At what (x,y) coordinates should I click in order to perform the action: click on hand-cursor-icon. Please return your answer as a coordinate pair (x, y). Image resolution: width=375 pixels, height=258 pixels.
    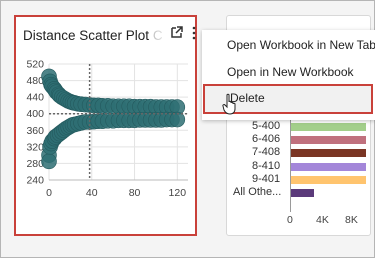
    Looking at the image, I should click on (229, 104).